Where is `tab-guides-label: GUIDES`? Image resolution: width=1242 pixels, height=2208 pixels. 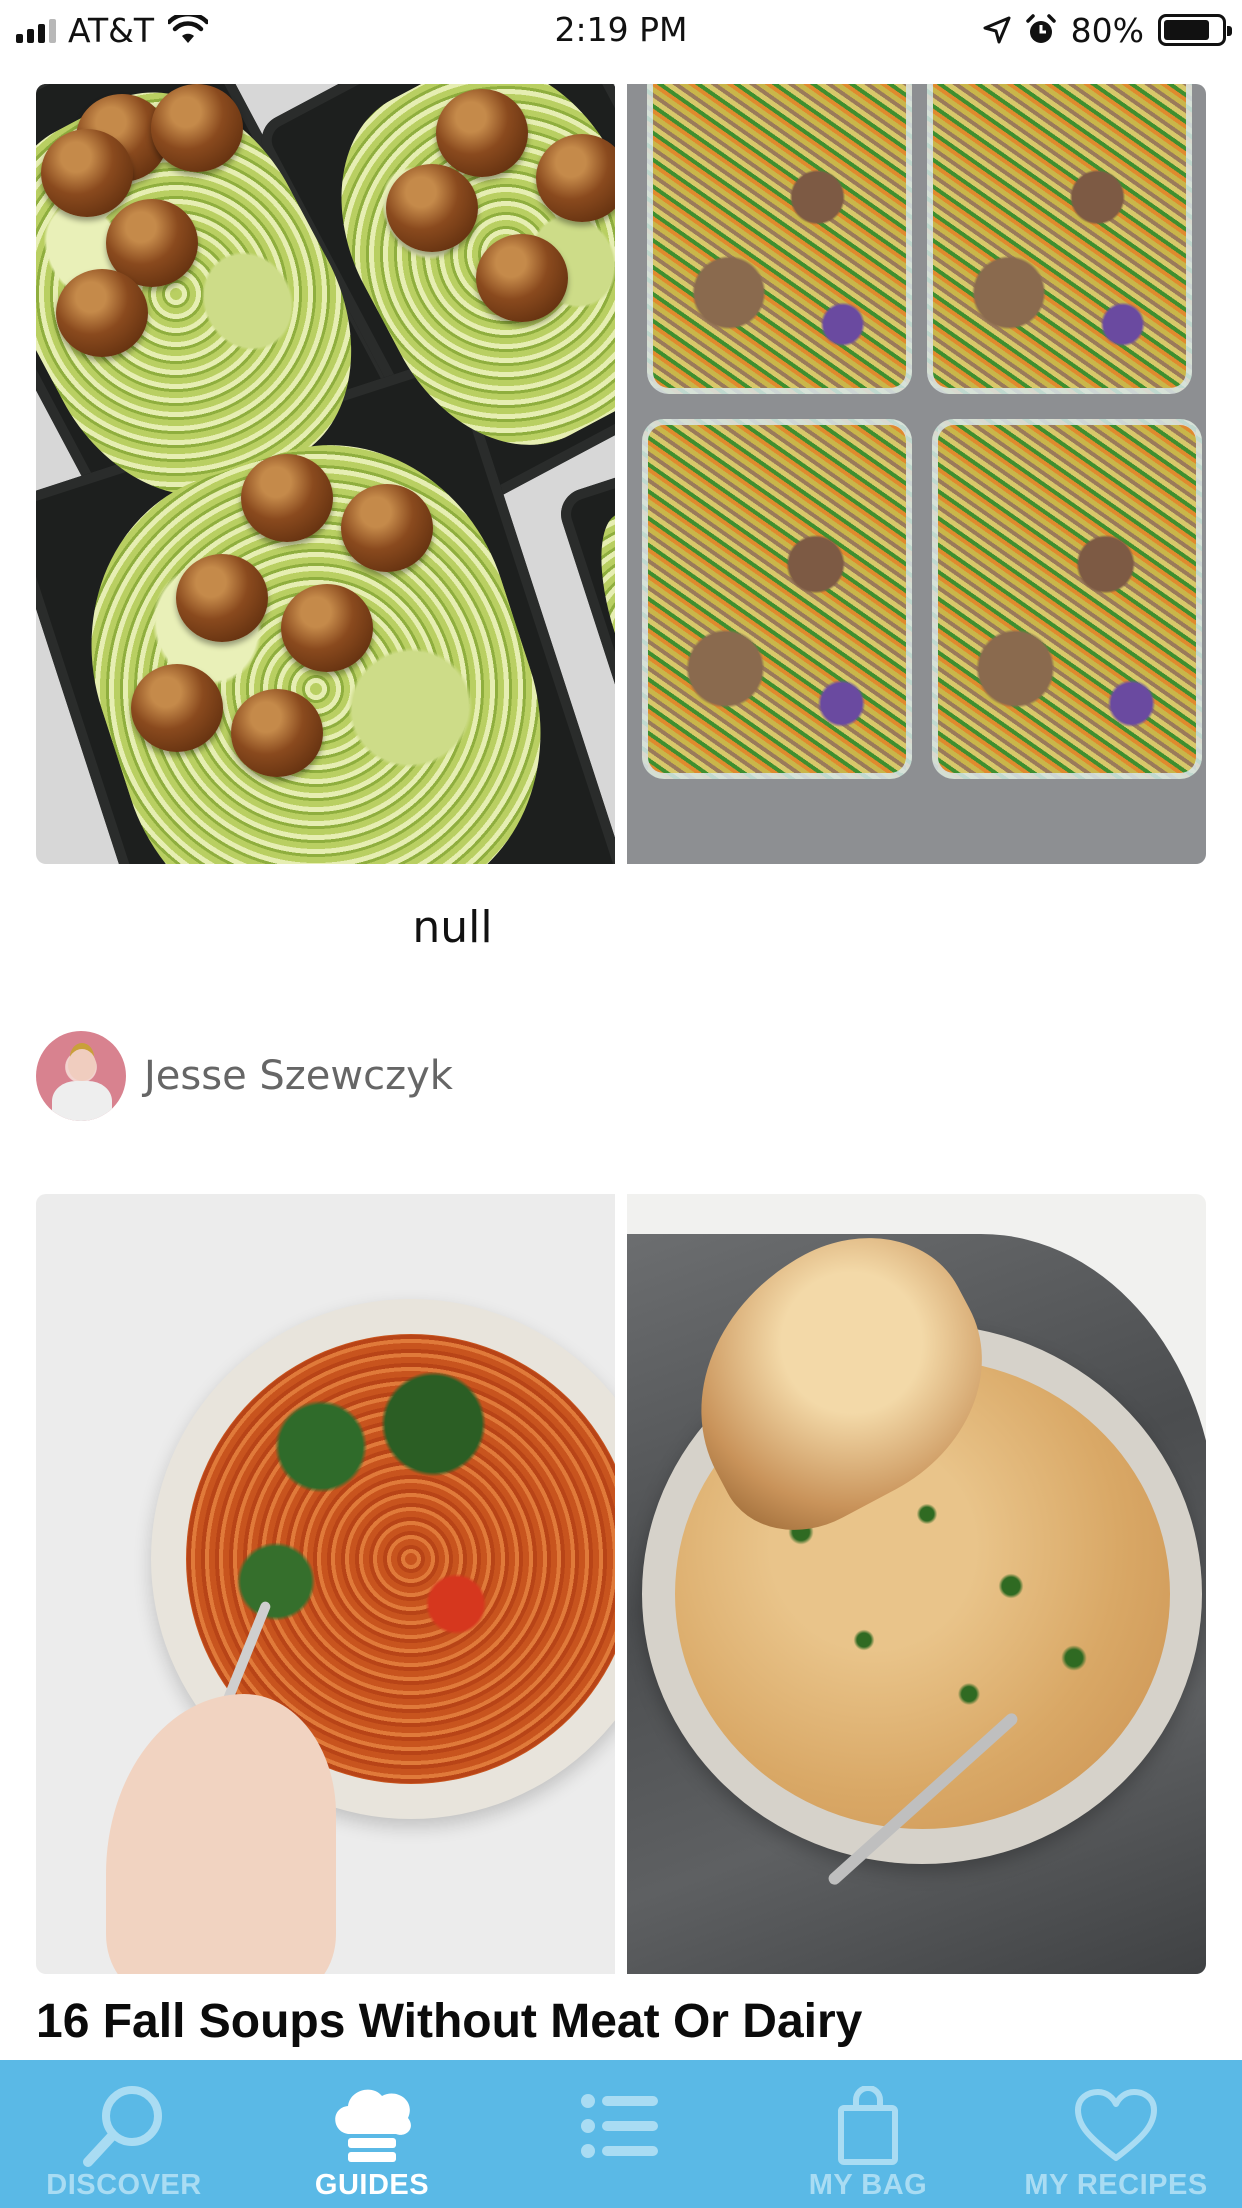 tab-guides-label: GUIDES is located at coordinates (372, 2185).